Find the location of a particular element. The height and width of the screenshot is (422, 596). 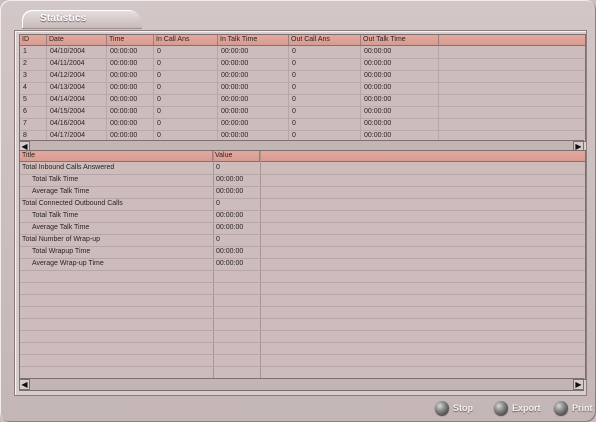

cell-date: 04/14/2004 is located at coordinates (77, 100).